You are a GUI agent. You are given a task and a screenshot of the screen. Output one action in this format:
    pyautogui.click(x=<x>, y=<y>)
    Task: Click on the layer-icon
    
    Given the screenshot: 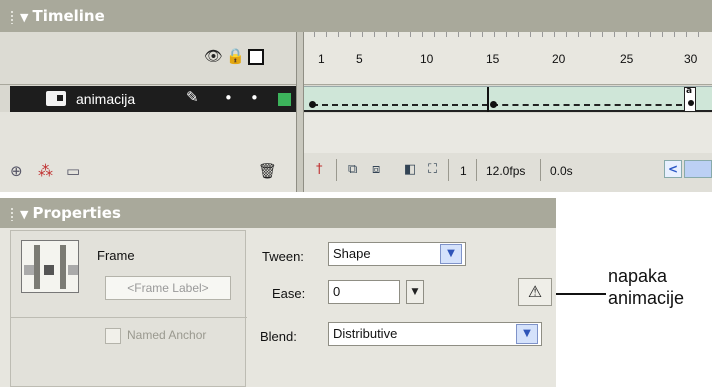 What is the action you would take?
    pyautogui.click(x=56, y=98)
    